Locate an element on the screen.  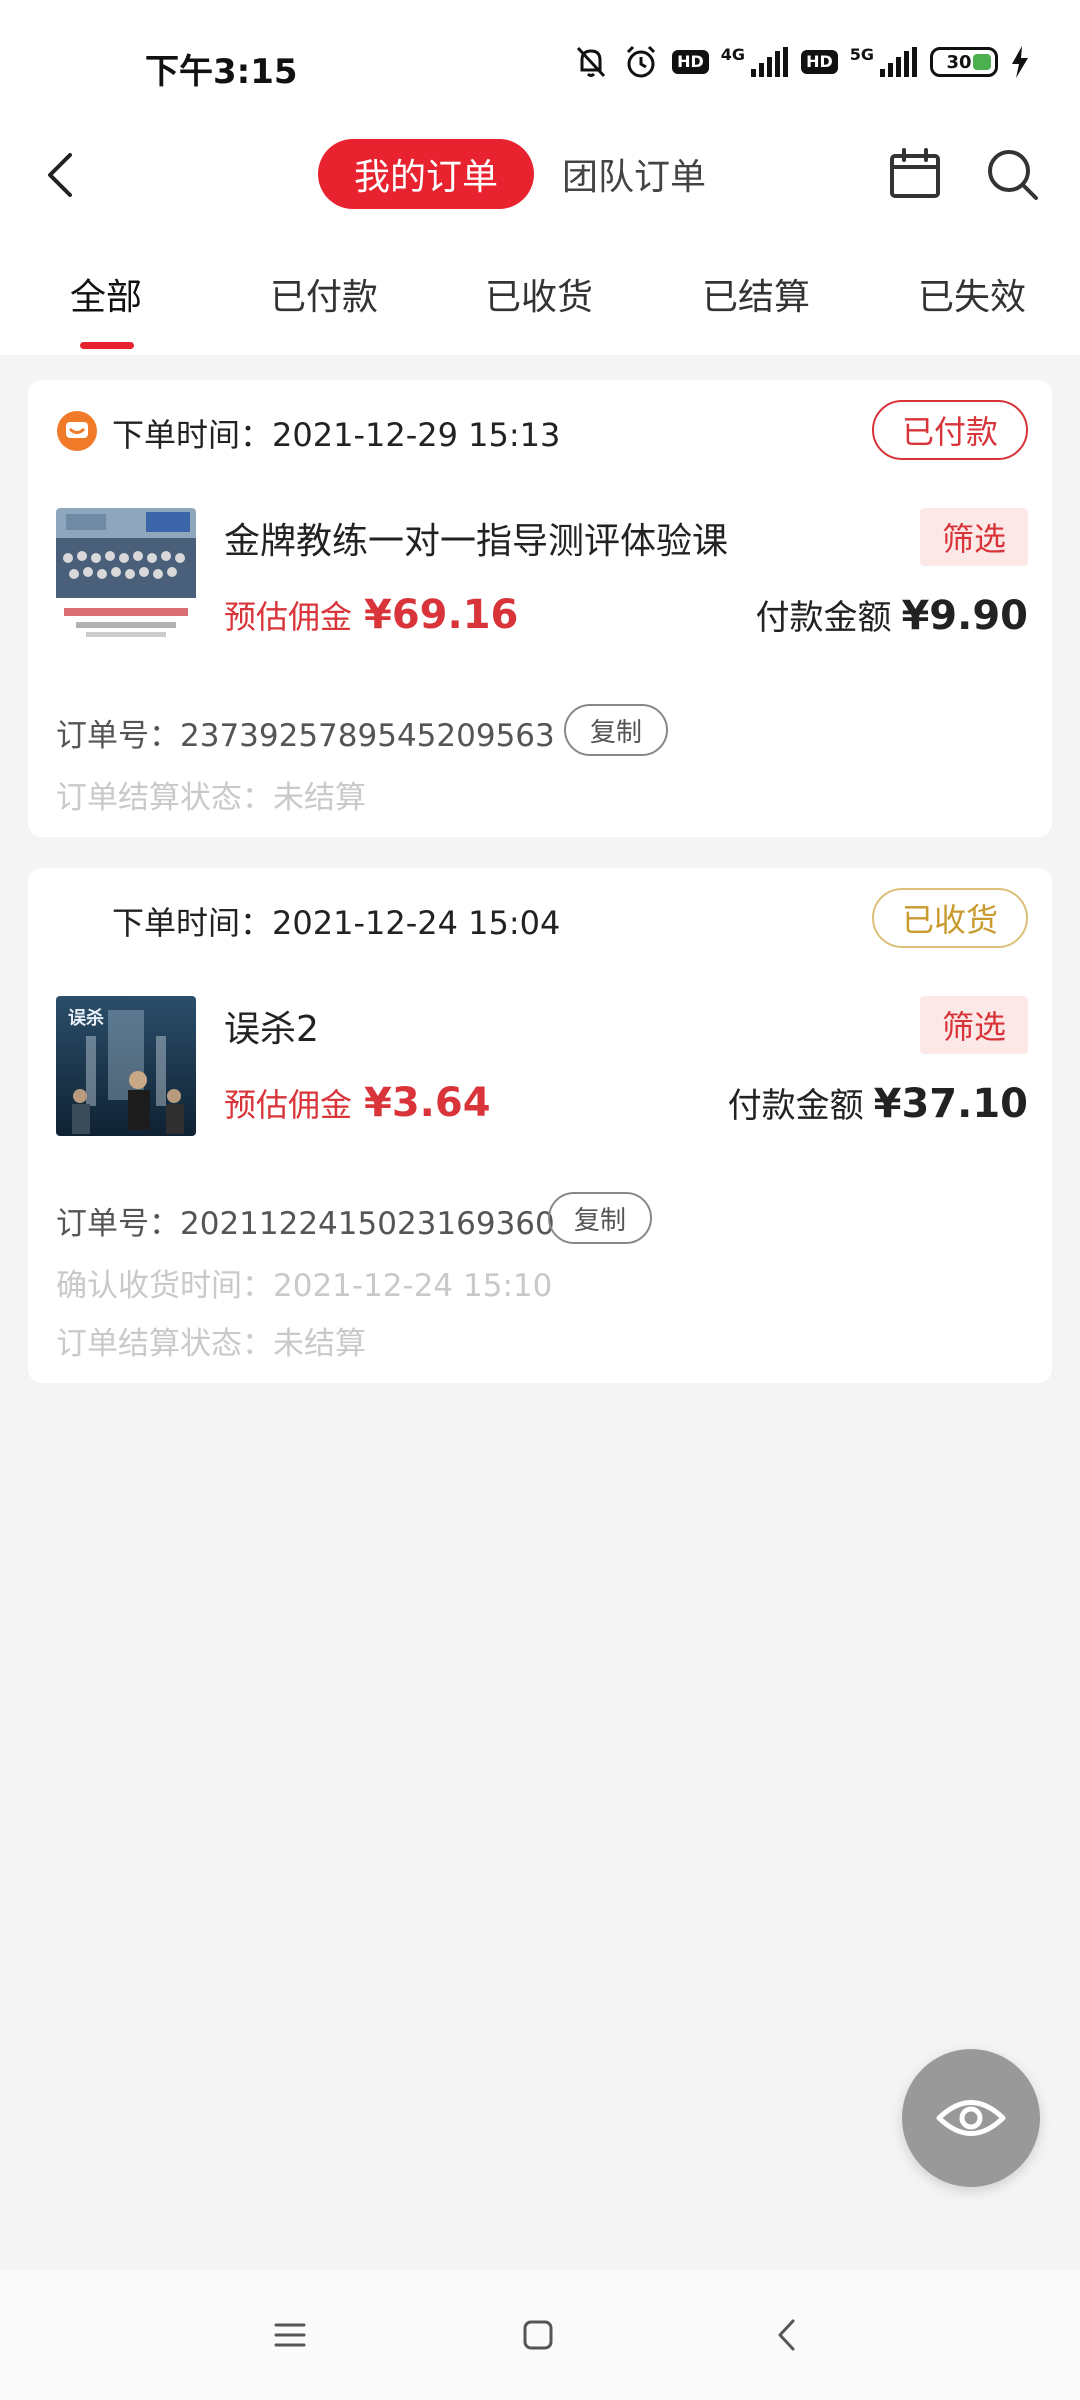
battery-level: 30 is located at coordinates (959, 62).